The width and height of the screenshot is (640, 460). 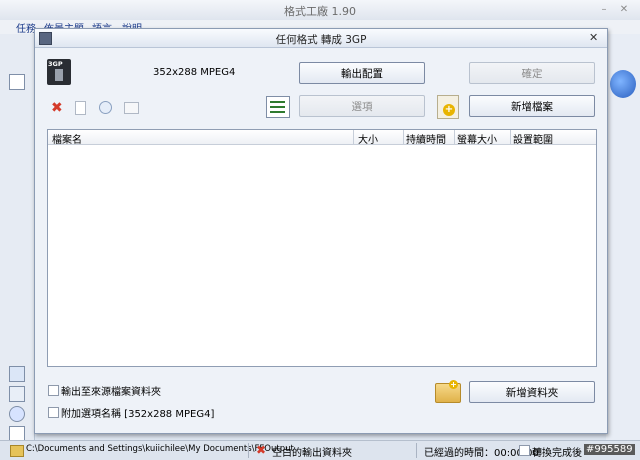 I want to click on format-info: 352x288 MPEG4, so click(x=194, y=72).